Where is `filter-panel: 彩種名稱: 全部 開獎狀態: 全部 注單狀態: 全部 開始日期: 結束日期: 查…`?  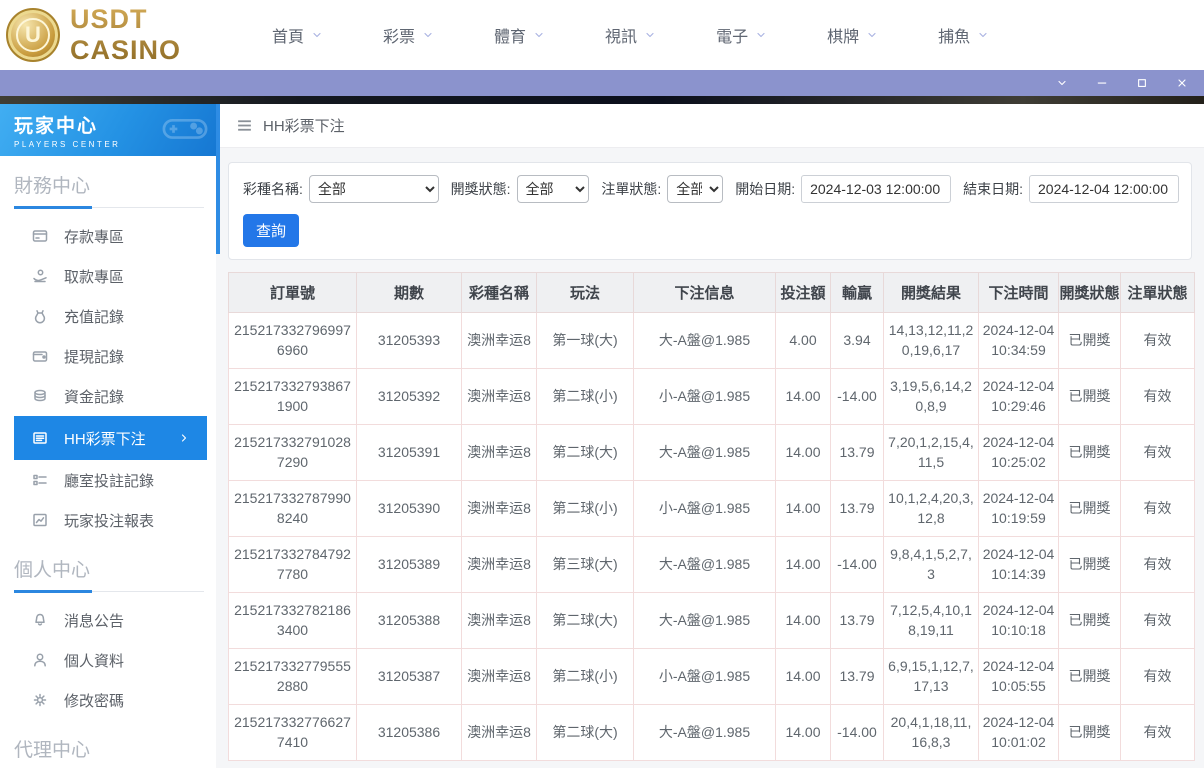
filter-panel: 彩種名稱: 全部 開獎狀態: 全部 注單狀態: 全部 開始日期: 結束日期: 查… is located at coordinates (710, 211).